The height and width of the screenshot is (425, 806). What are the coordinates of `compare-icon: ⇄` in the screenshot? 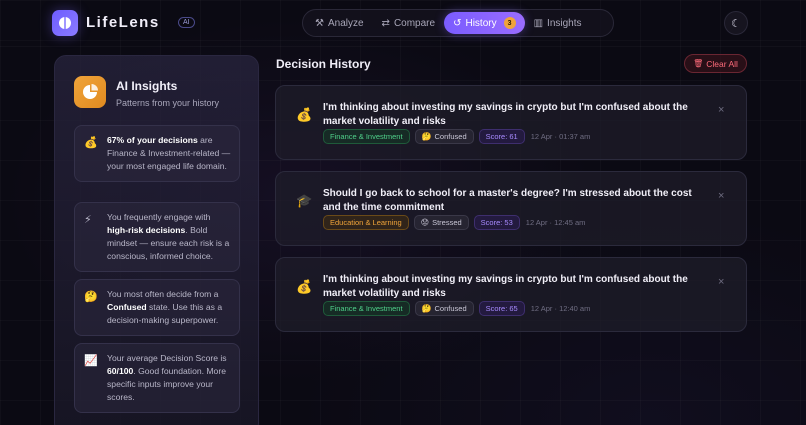 It's located at (385, 23).